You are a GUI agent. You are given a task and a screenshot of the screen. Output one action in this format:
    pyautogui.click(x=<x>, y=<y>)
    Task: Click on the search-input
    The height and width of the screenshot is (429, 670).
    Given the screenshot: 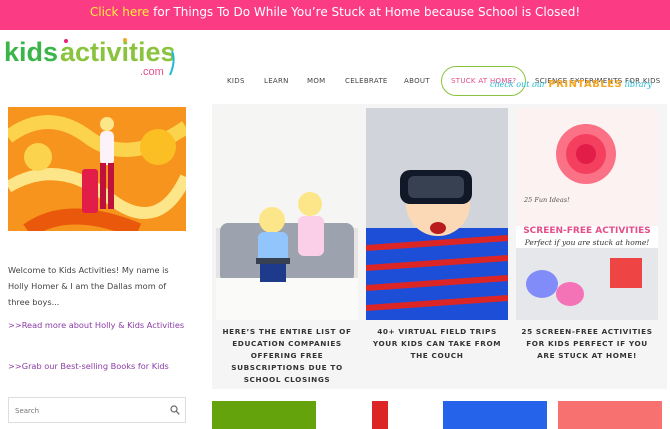 What is the action you would take?
    pyautogui.click(x=84, y=411)
    